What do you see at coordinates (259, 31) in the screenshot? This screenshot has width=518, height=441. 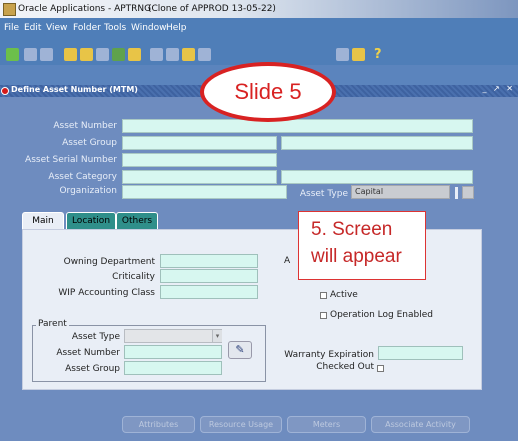 I see `menu-bar: File Edit View Folder Tools Window Help` at bounding box center [259, 31].